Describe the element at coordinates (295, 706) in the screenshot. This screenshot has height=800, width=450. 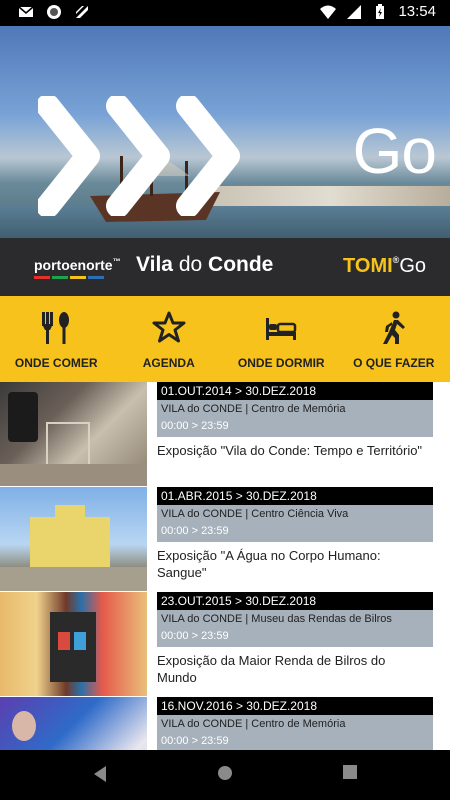
I see `event-dates: 16.NOV.2016 > 30.DEZ.2018` at that location.